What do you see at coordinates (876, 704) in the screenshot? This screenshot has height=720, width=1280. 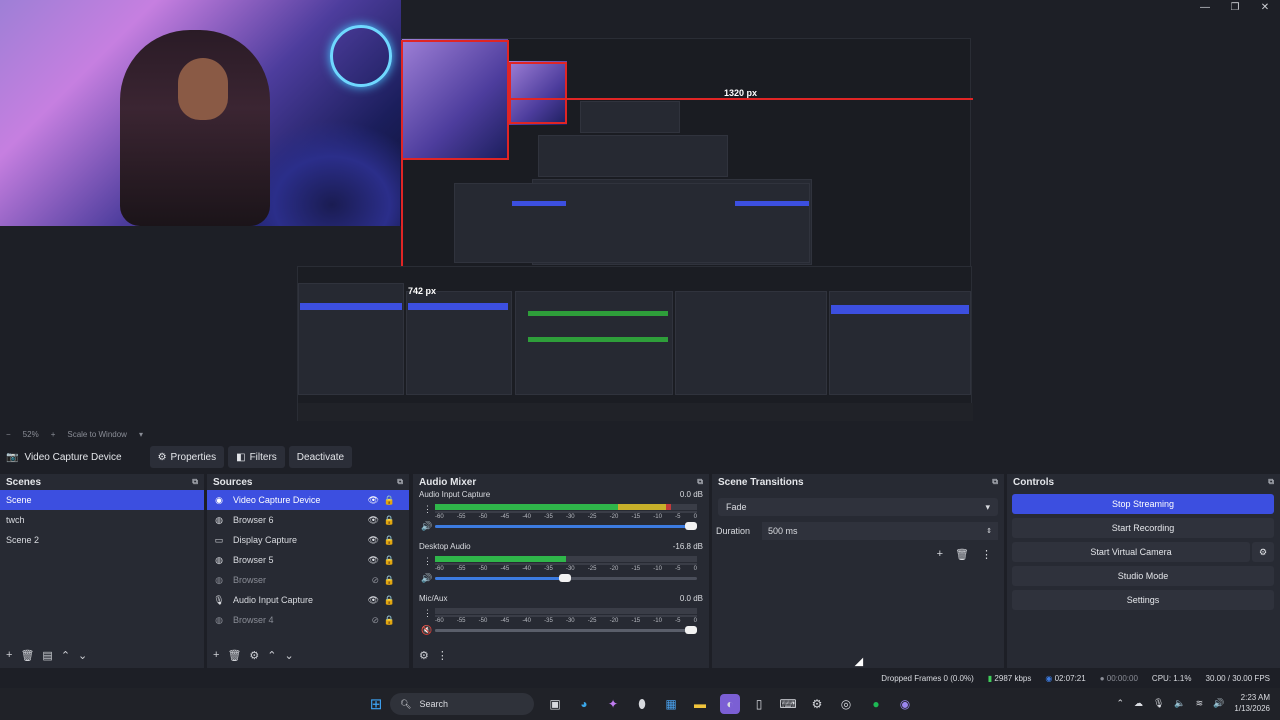 I see `spotify-icon: ●` at bounding box center [876, 704].